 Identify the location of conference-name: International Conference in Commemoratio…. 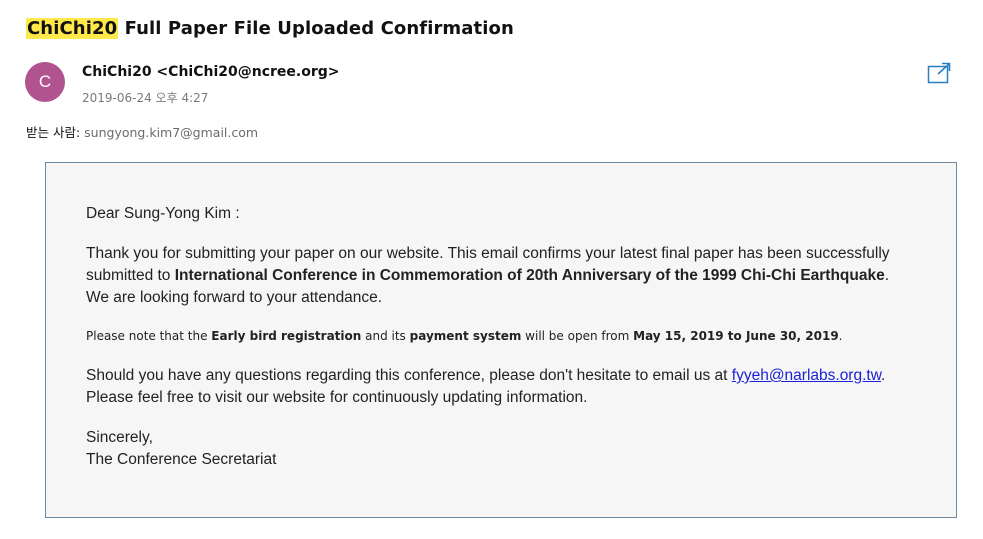
(529, 275).